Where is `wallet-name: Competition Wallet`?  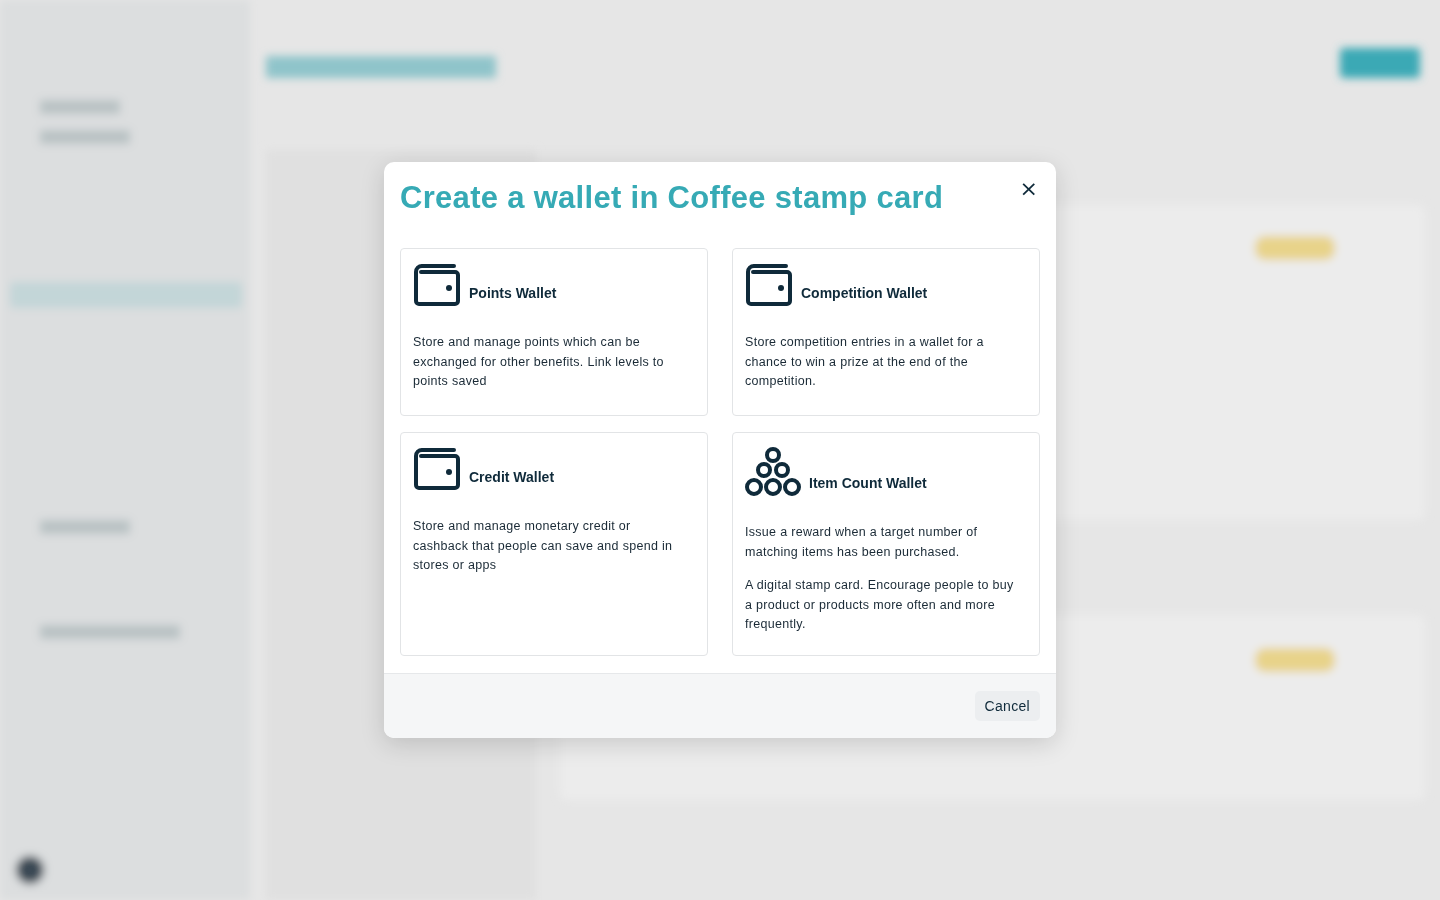 wallet-name: Competition Wallet is located at coordinates (864, 294).